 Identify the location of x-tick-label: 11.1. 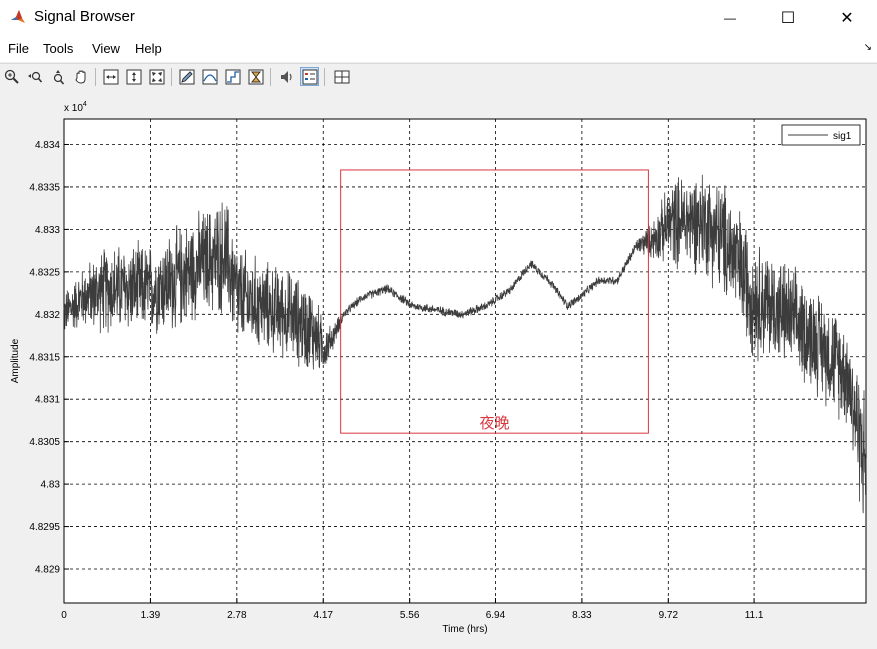
(754, 615).